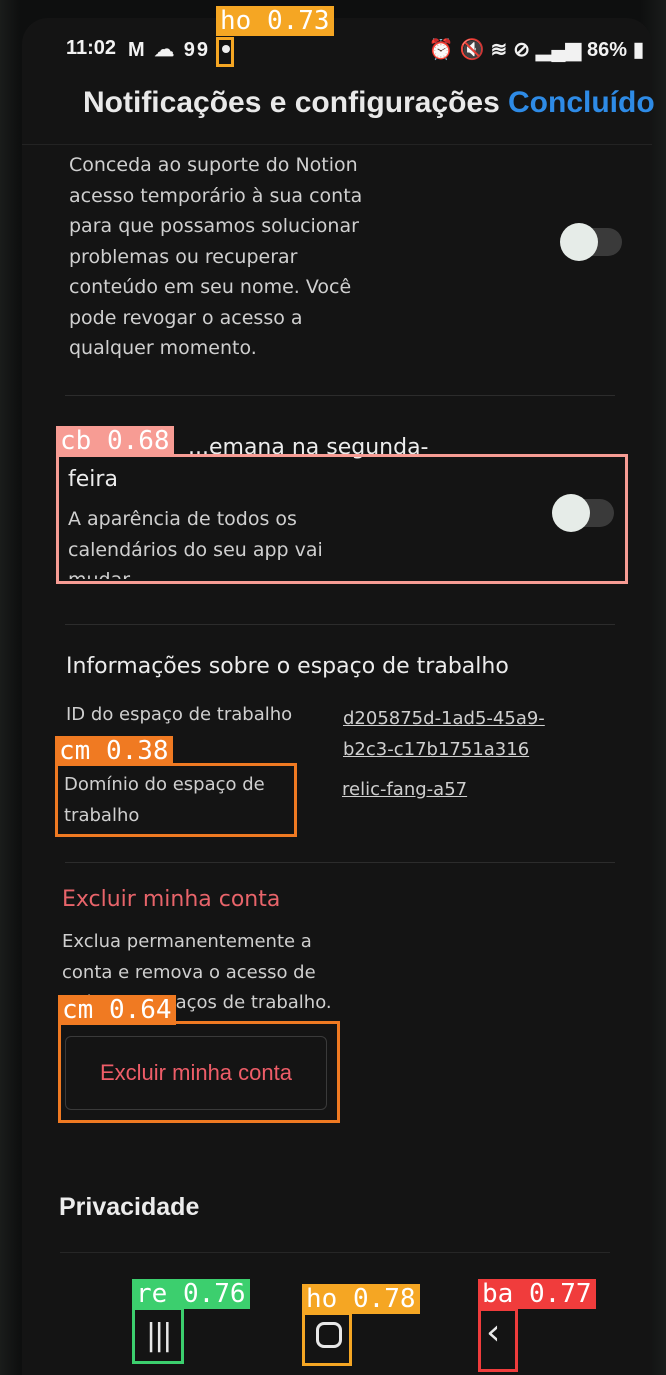 Image resolution: width=666 pixels, height=1375 pixels. Describe the element at coordinates (187, 941) in the screenshot. I see `delete-desc-line: Exclua permanentemente a` at that location.